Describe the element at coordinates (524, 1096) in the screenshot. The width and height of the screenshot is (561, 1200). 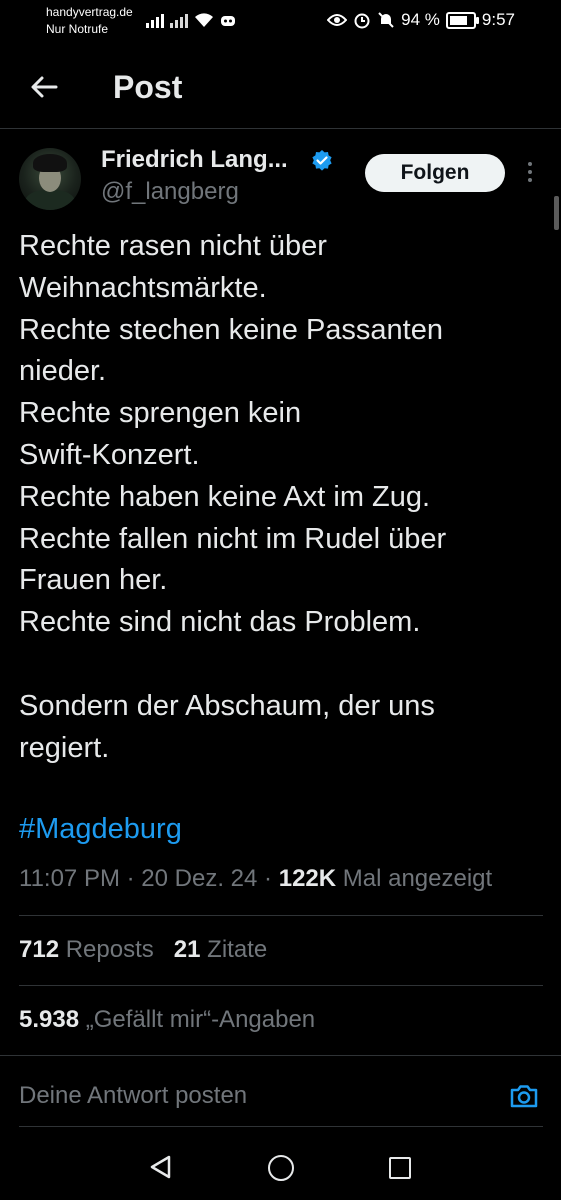
I see `camera-icon` at that location.